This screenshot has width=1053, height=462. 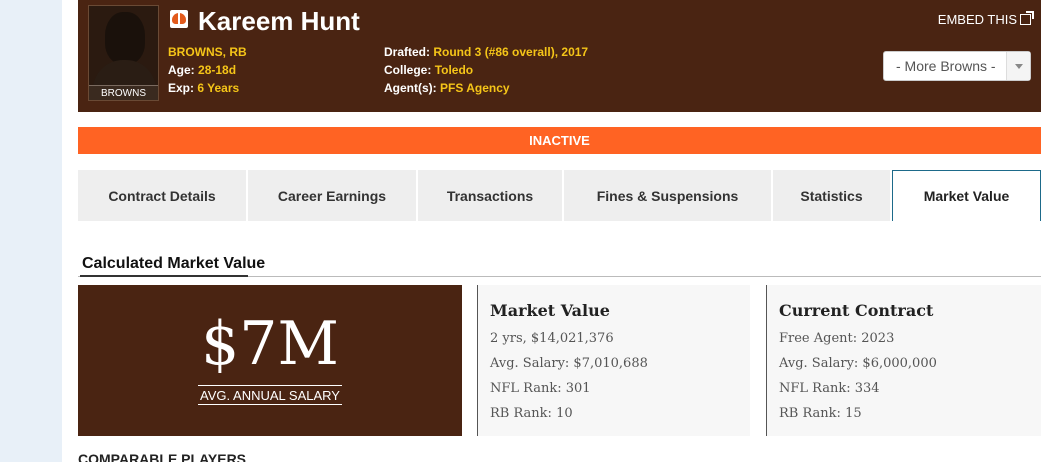 What do you see at coordinates (218, 88) in the screenshot?
I see `exp-value: 6 Years` at bounding box center [218, 88].